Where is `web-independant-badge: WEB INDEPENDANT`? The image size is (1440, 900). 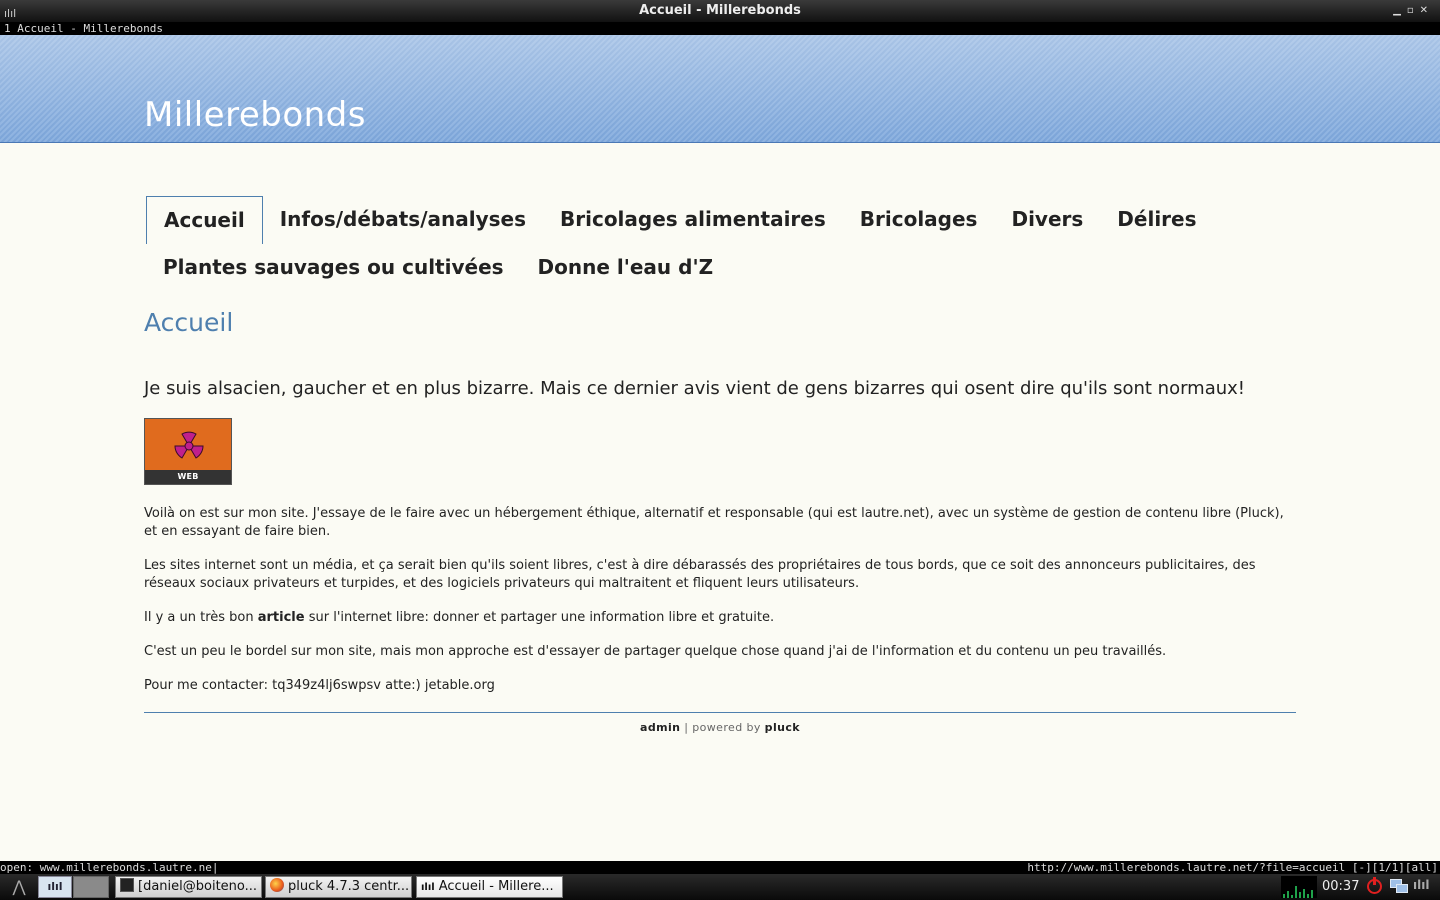 web-independant-badge: WEB INDEPENDANT is located at coordinates (188, 451).